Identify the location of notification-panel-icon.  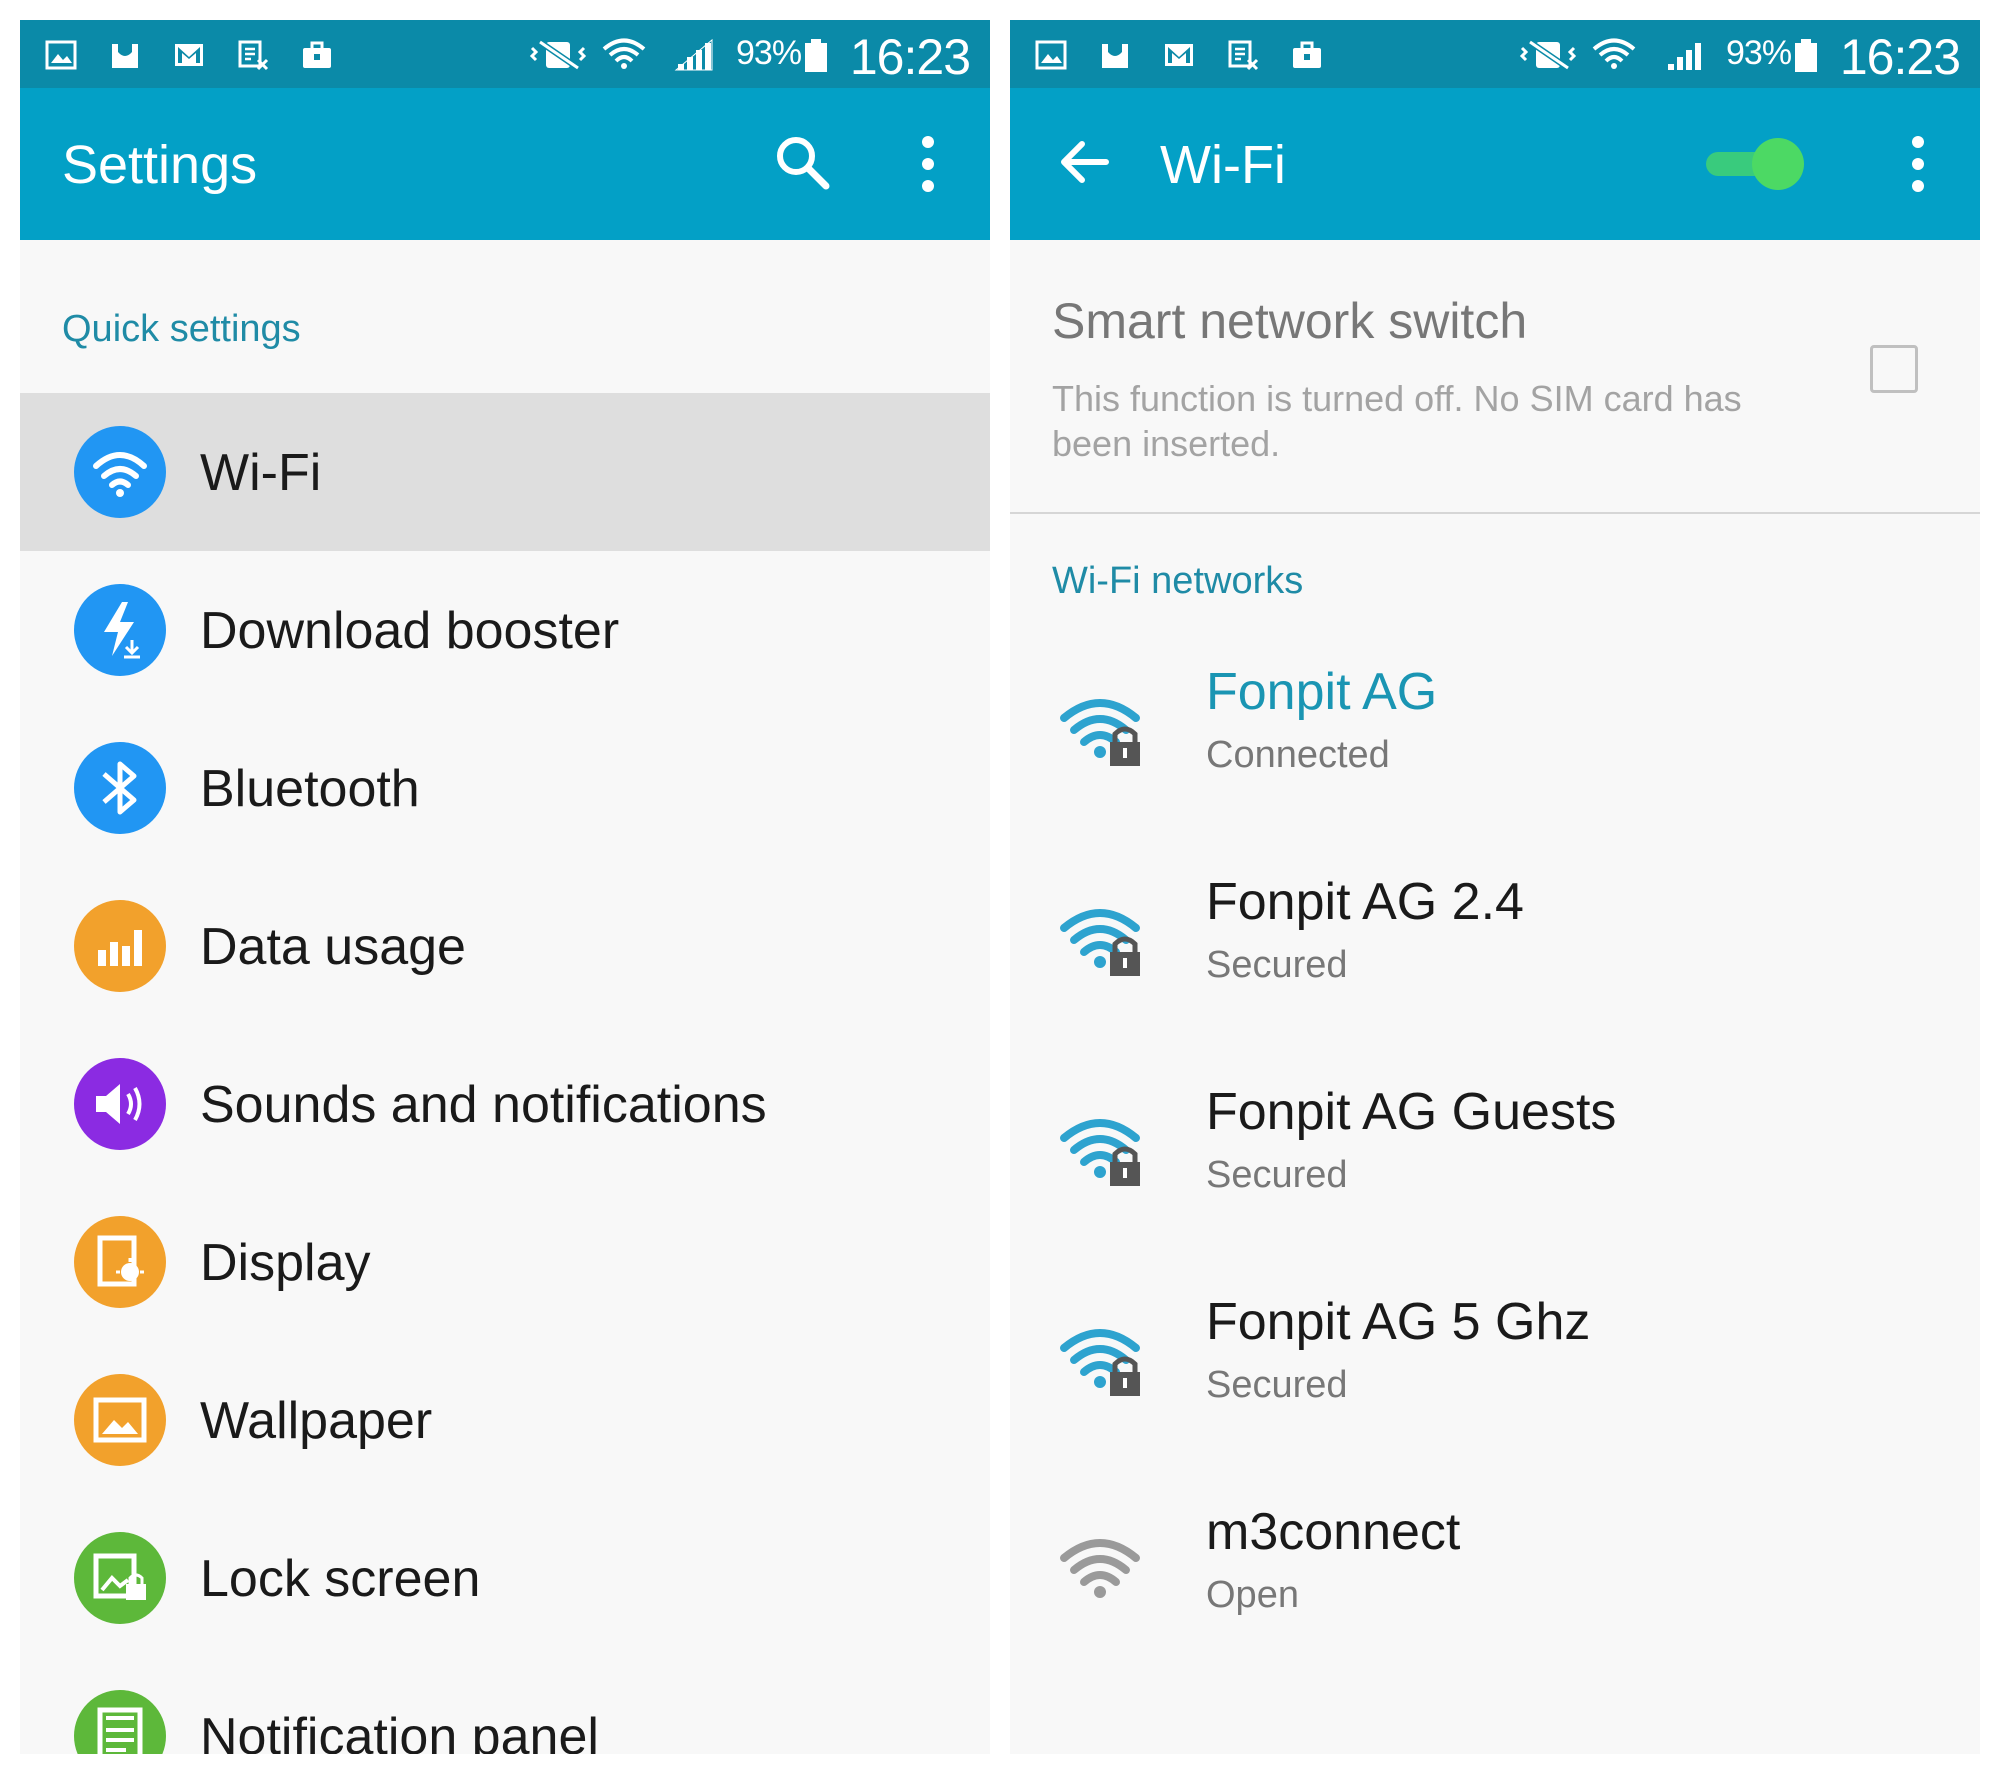
(120, 1722).